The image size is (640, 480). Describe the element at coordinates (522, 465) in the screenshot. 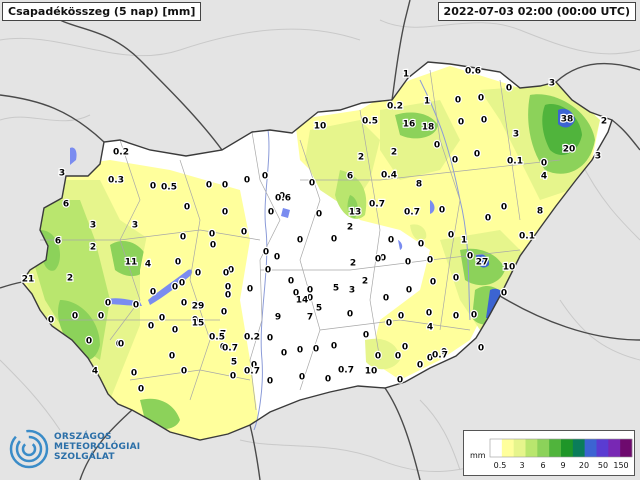

I see `legend-tick: 3` at that location.